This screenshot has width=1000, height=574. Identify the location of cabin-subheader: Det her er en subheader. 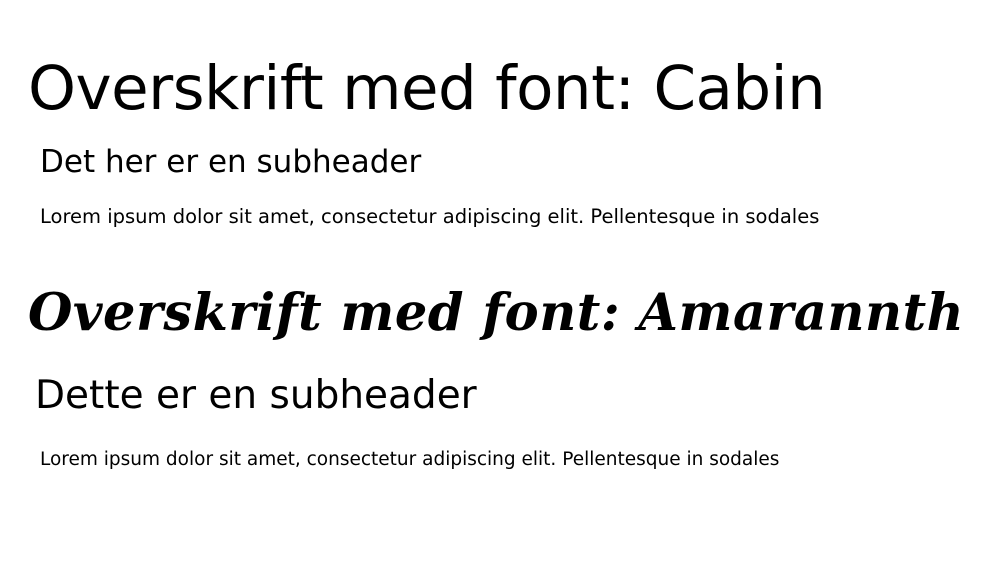
(231, 162).